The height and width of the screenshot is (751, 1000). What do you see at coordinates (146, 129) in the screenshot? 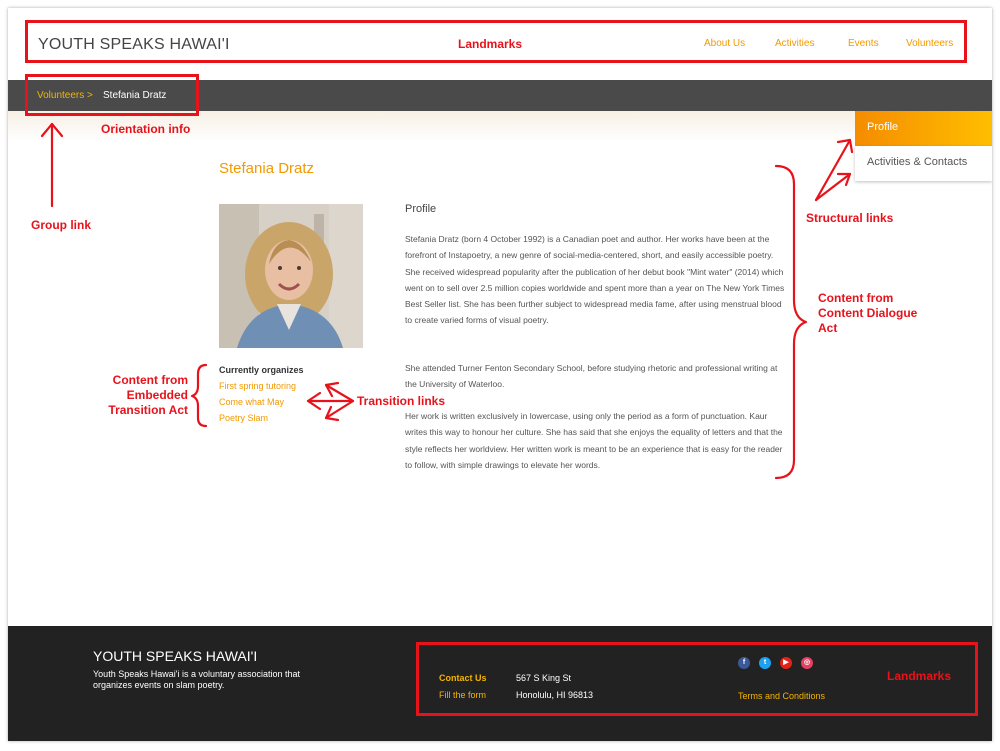
I see `annotation-orientation-info: Orientation info` at bounding box center [146, 129].